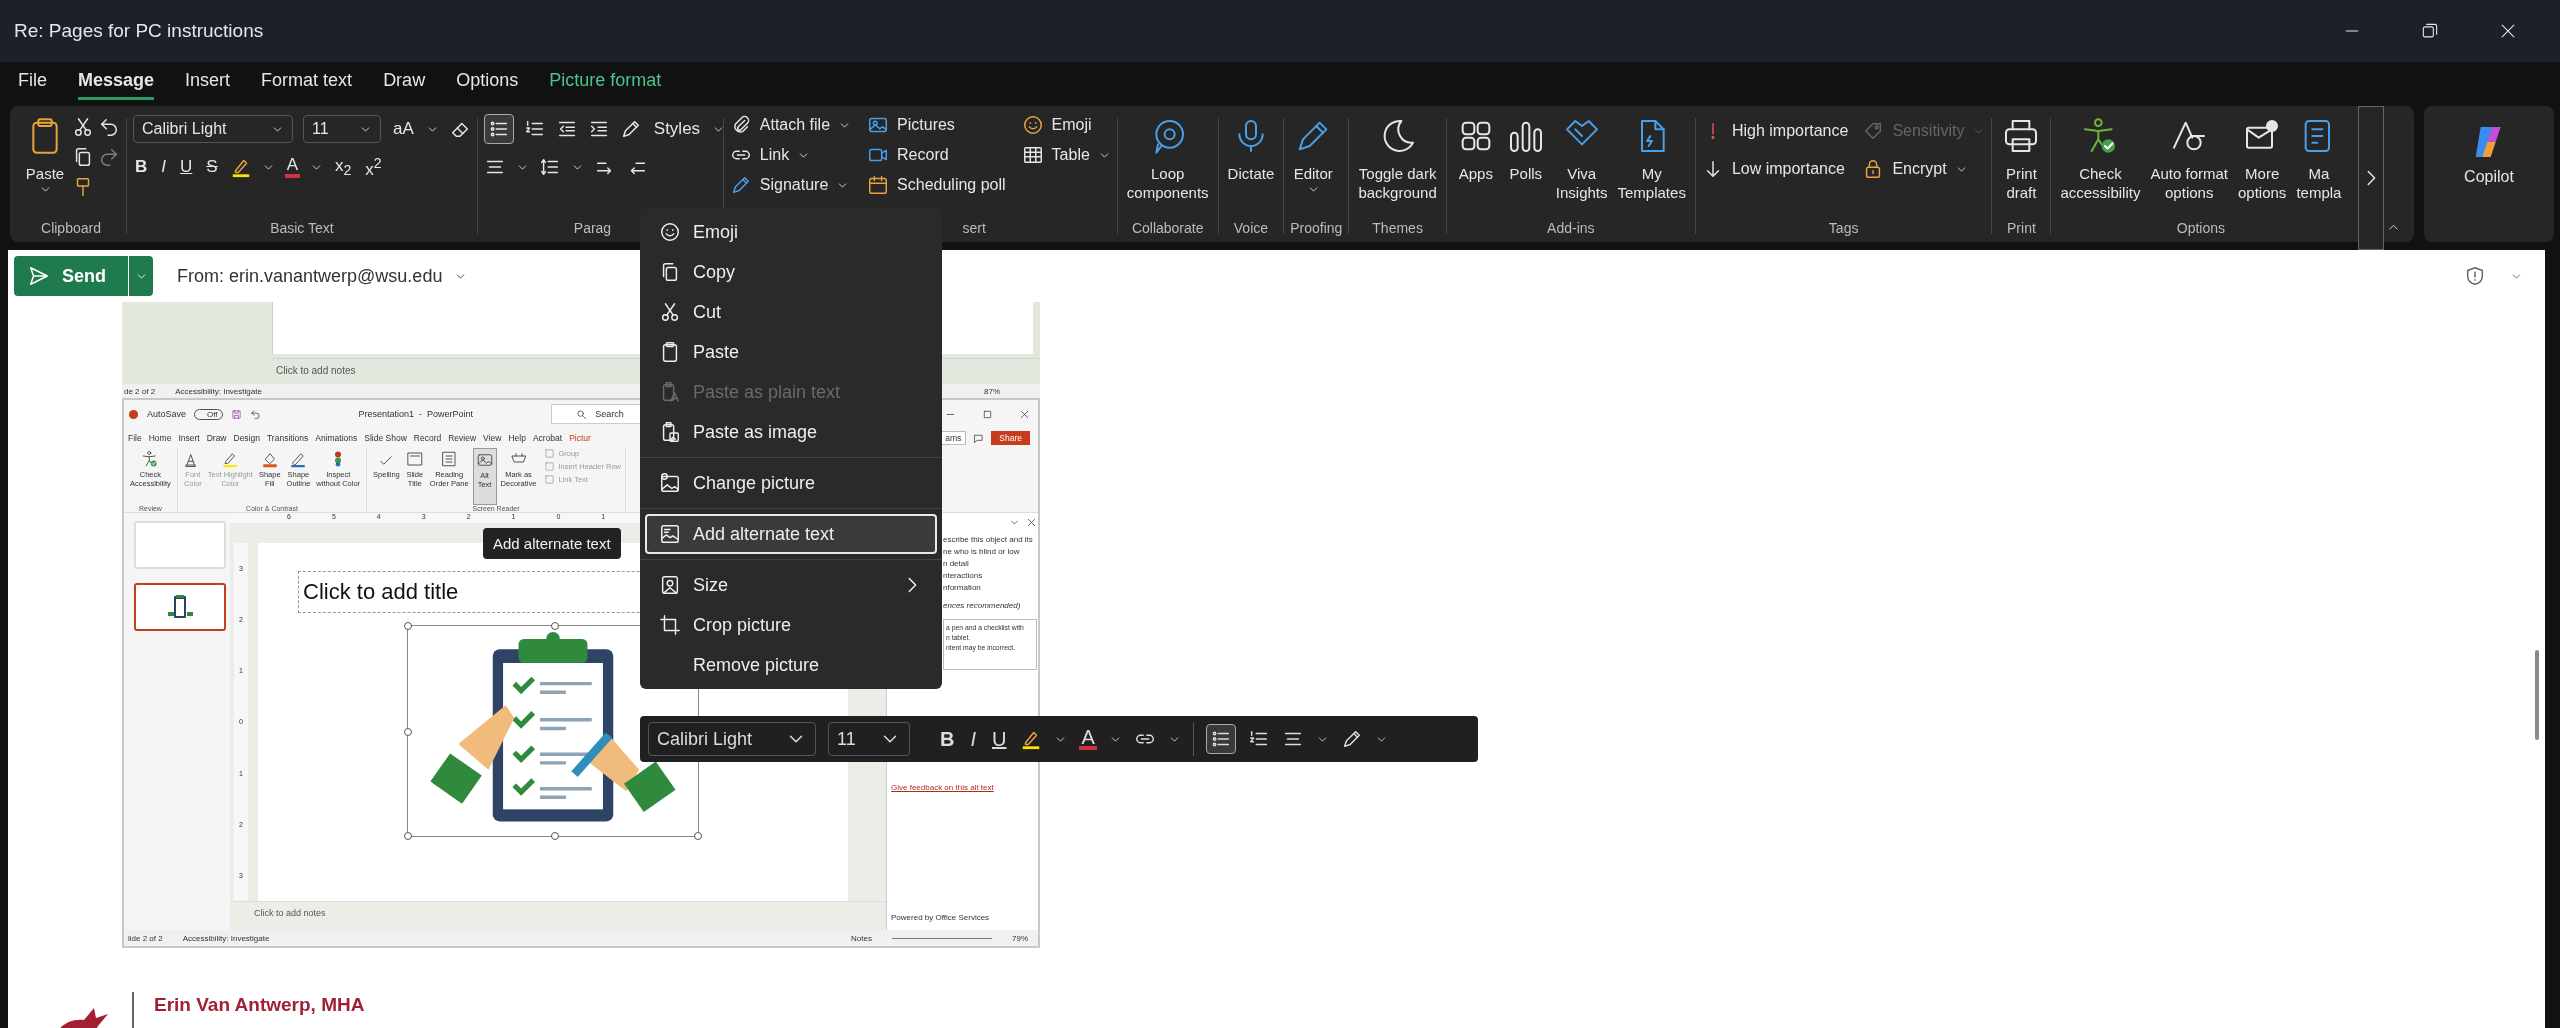 This screenshot has height=1028, width=2560. Describe the element at coordinates (962, 587) in the screenshot. I see `pane-text: nformation` at that location.